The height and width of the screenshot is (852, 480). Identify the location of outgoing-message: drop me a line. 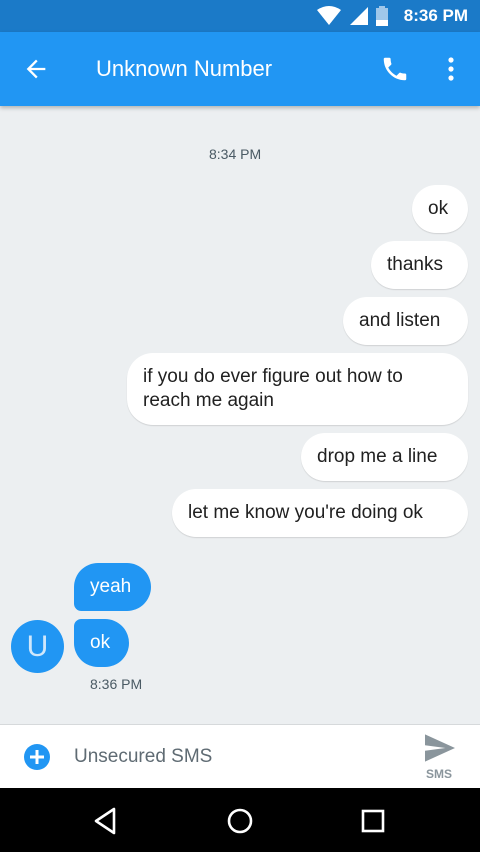
(384, 457).